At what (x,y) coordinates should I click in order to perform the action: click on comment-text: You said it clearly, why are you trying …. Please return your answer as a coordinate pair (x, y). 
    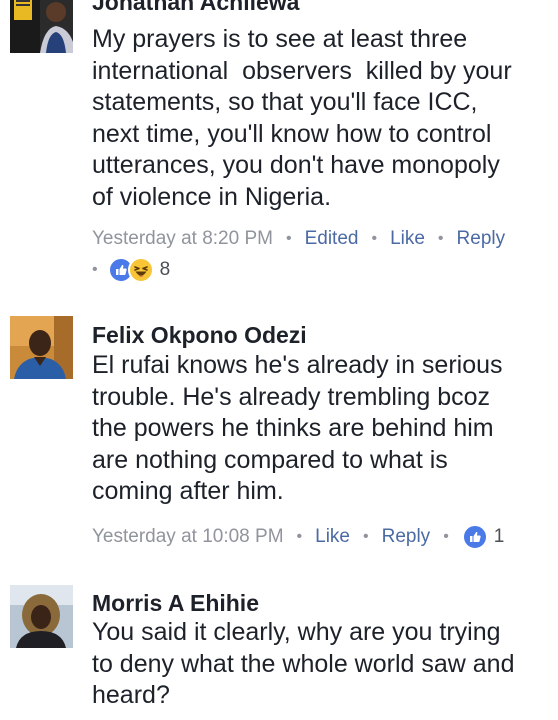
    Looking at the image, I should click on (319, 664).